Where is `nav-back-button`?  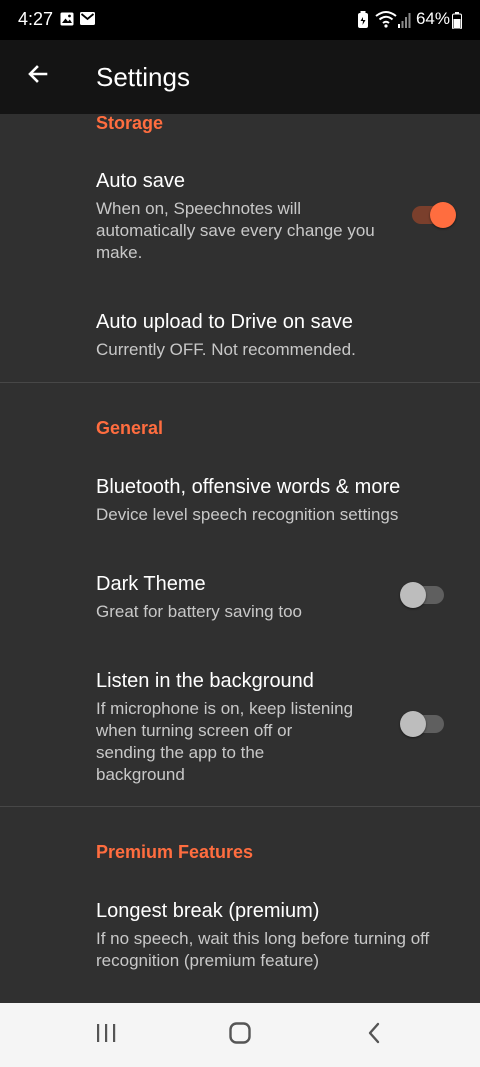 nav-back-button is located at coordinates (374, 1035).